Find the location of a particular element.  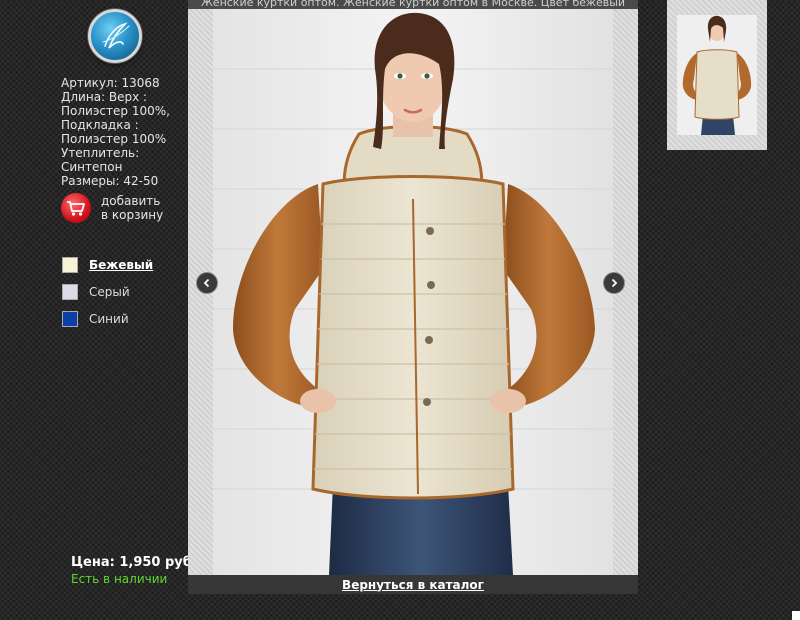

price-box: Цена: 1,950 руб. Есть в наличии is located at coordinates (134, 570).